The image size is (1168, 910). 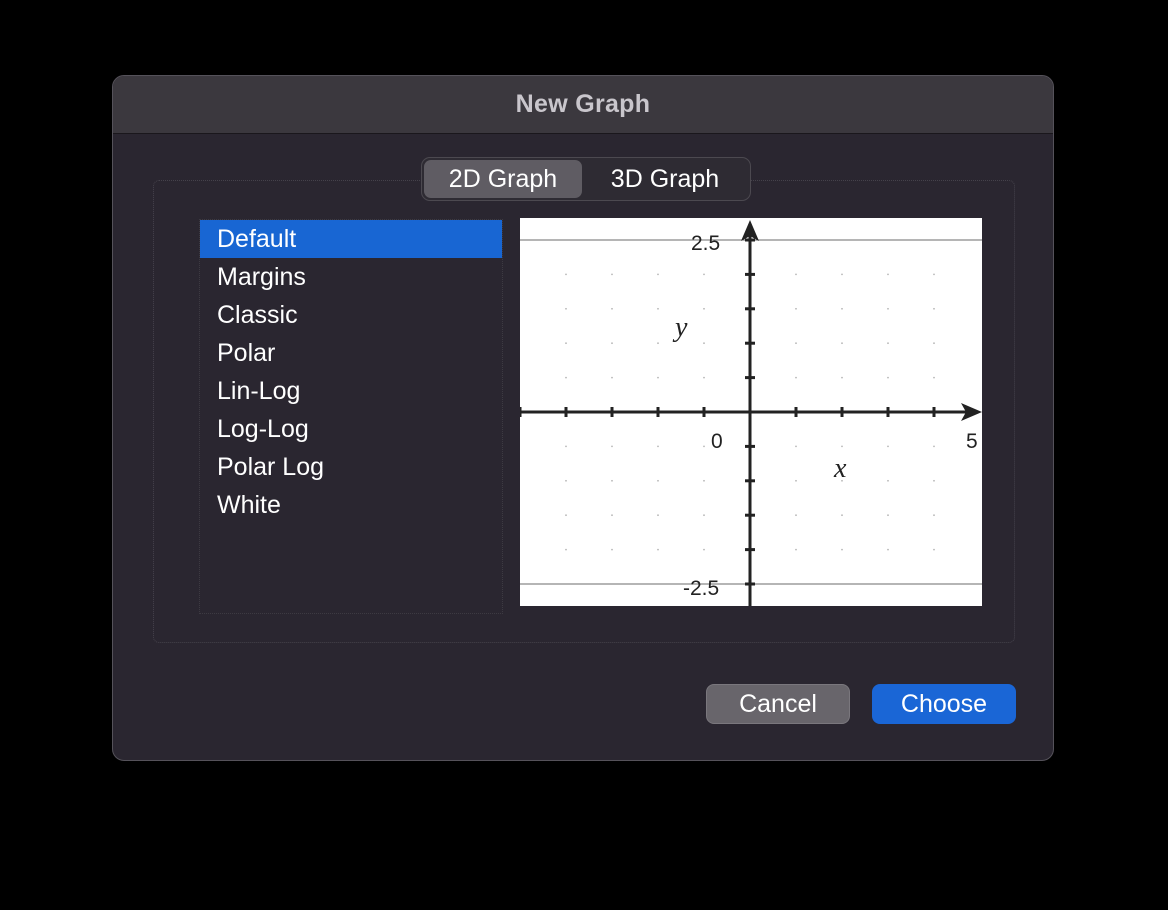 I want to click on title-bar: New Graph, so click(x=583, y=105).